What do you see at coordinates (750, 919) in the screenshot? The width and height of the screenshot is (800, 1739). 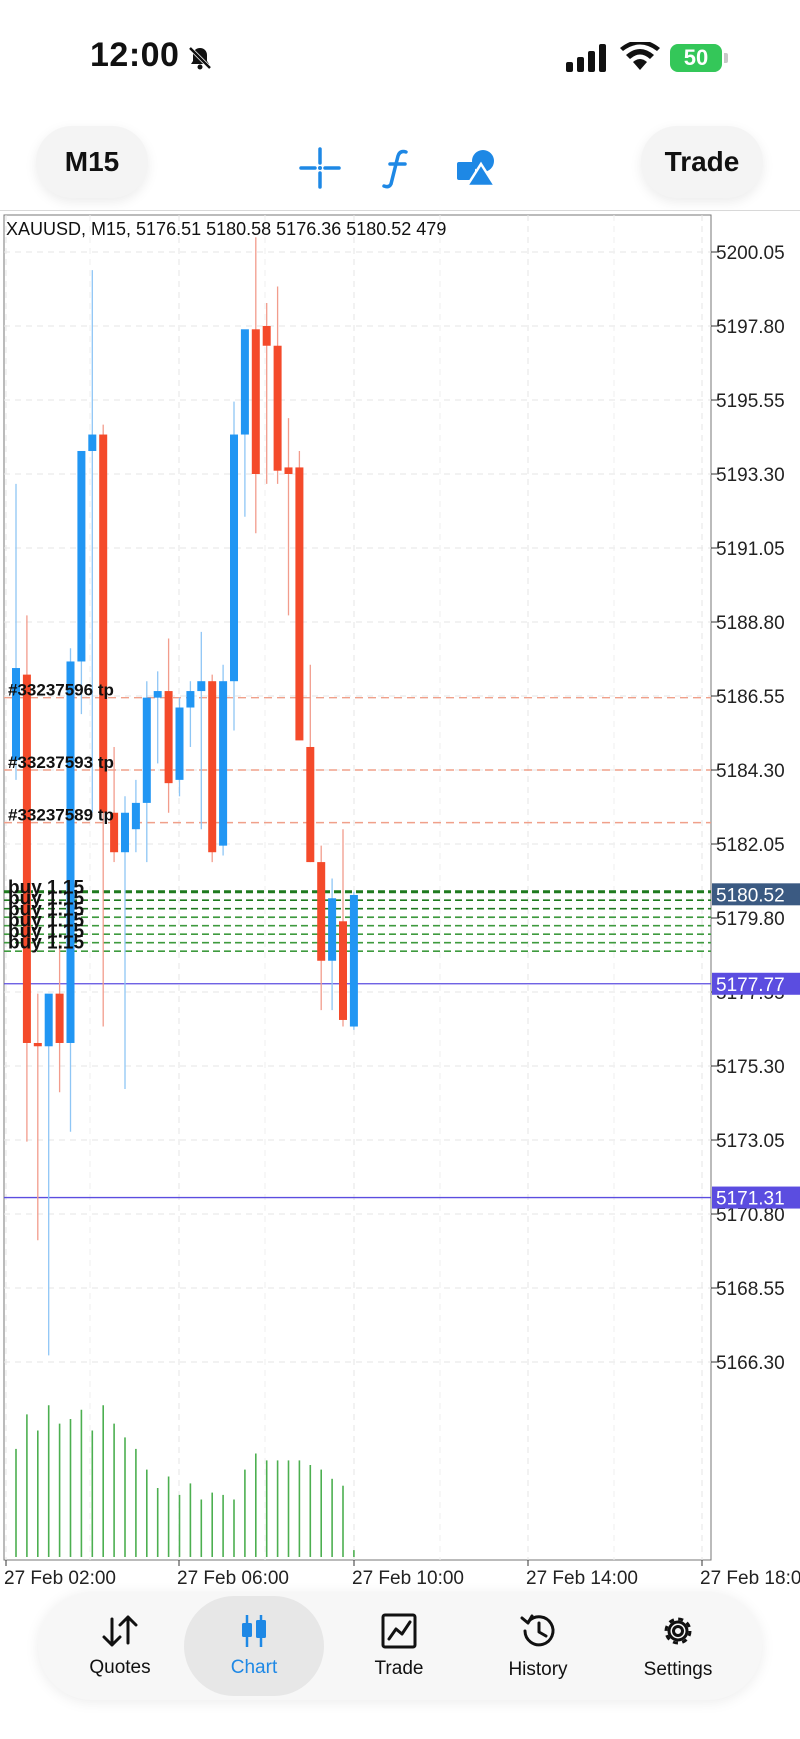 I see `price-axis-label: 5179.80` at bounding box center [750, 919].